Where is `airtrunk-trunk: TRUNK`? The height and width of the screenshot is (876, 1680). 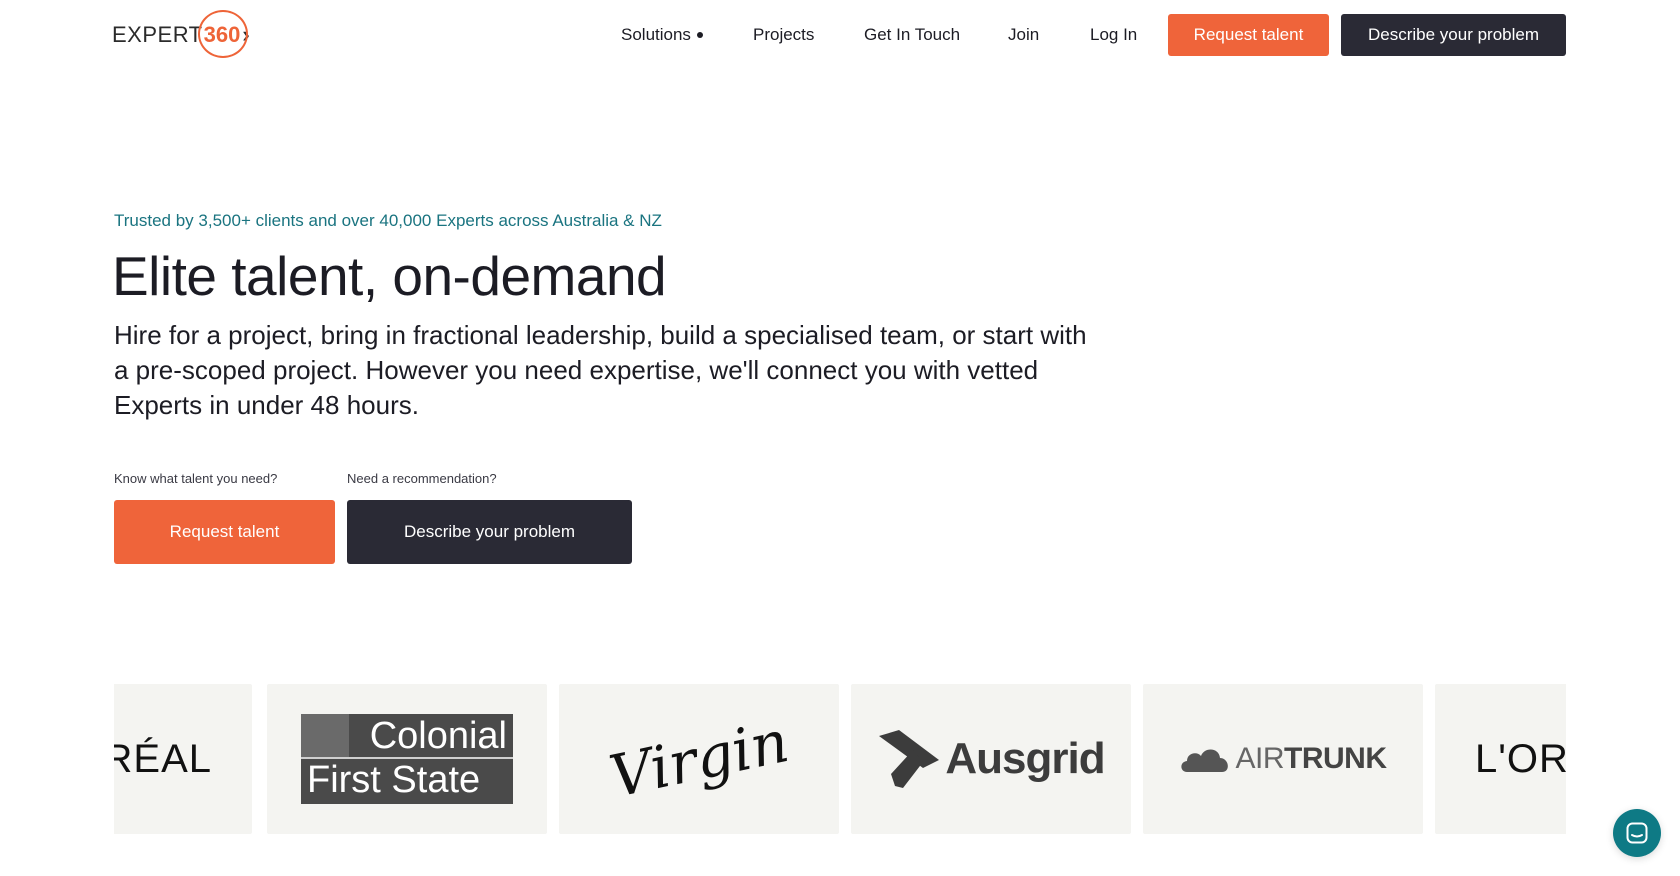
airtrunk-trunk: TRUNK is located at coordinates (1335, 758).